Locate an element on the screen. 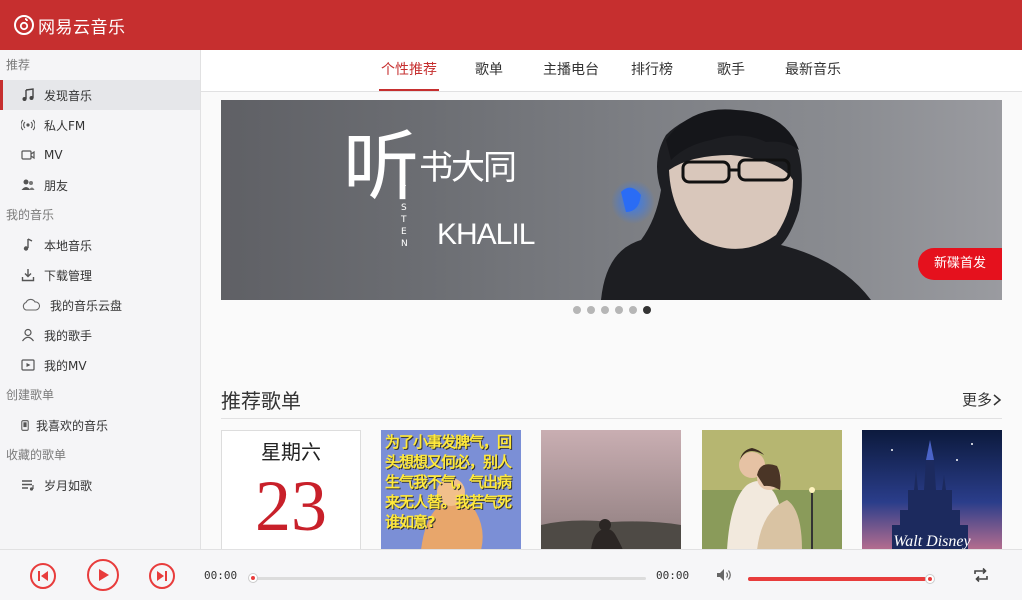  calendar-day: 23 is located at coordinates (291, 506).